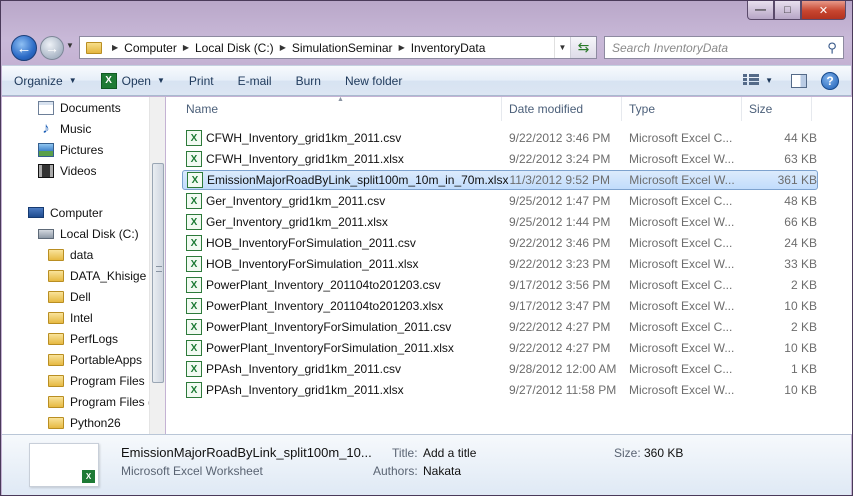 The image size is (853, 496). I want to click on change-view-icon, so click(751, 80).